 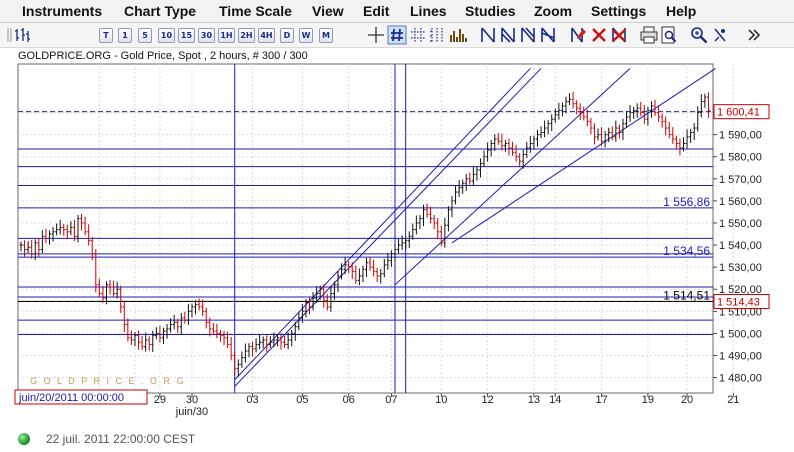 What do you see at coordinates (226, 35) in the screenshot?
I see `timeframe-1h-button: 1H` at bounding box center [226, 35].